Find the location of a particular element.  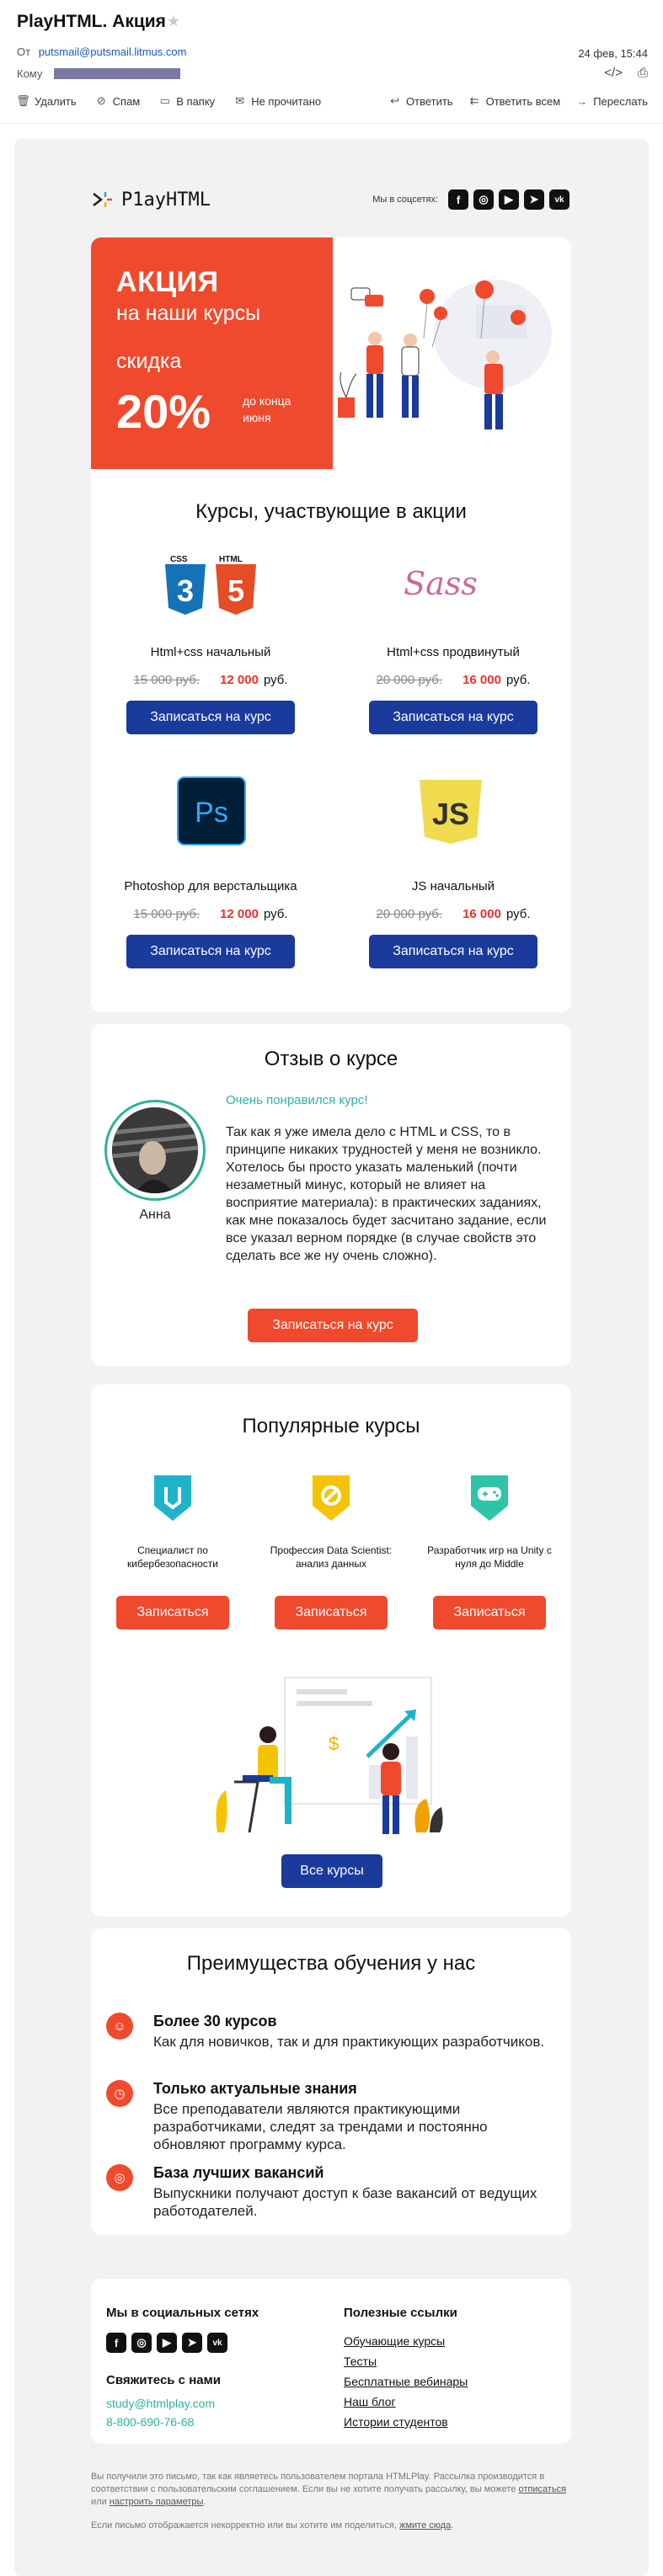

sass-icon: Sass is located at coordinates (440, 583).